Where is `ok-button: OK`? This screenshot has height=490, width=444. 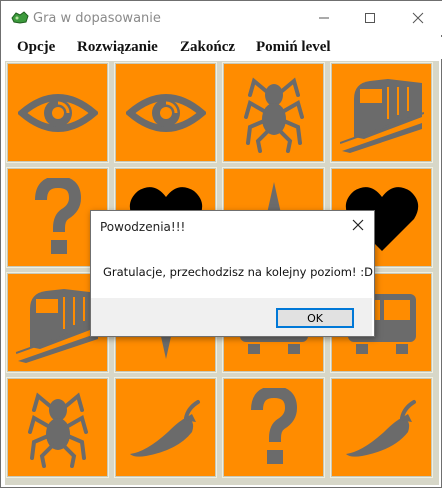 ok-button: OK is located at coordinates (315, 318).